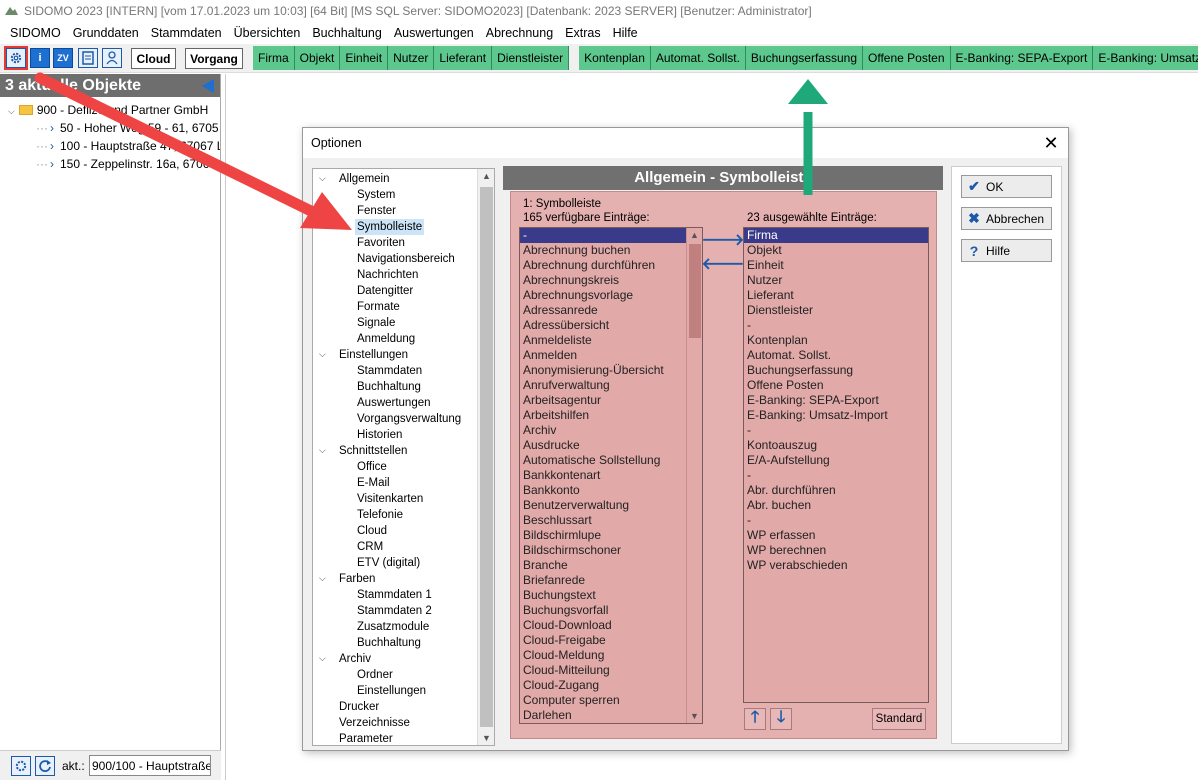  What do you see at coordinates (611, 715) in the screenshot?
I see `available-entry: Darlehen` at bounding box center [611, 715].